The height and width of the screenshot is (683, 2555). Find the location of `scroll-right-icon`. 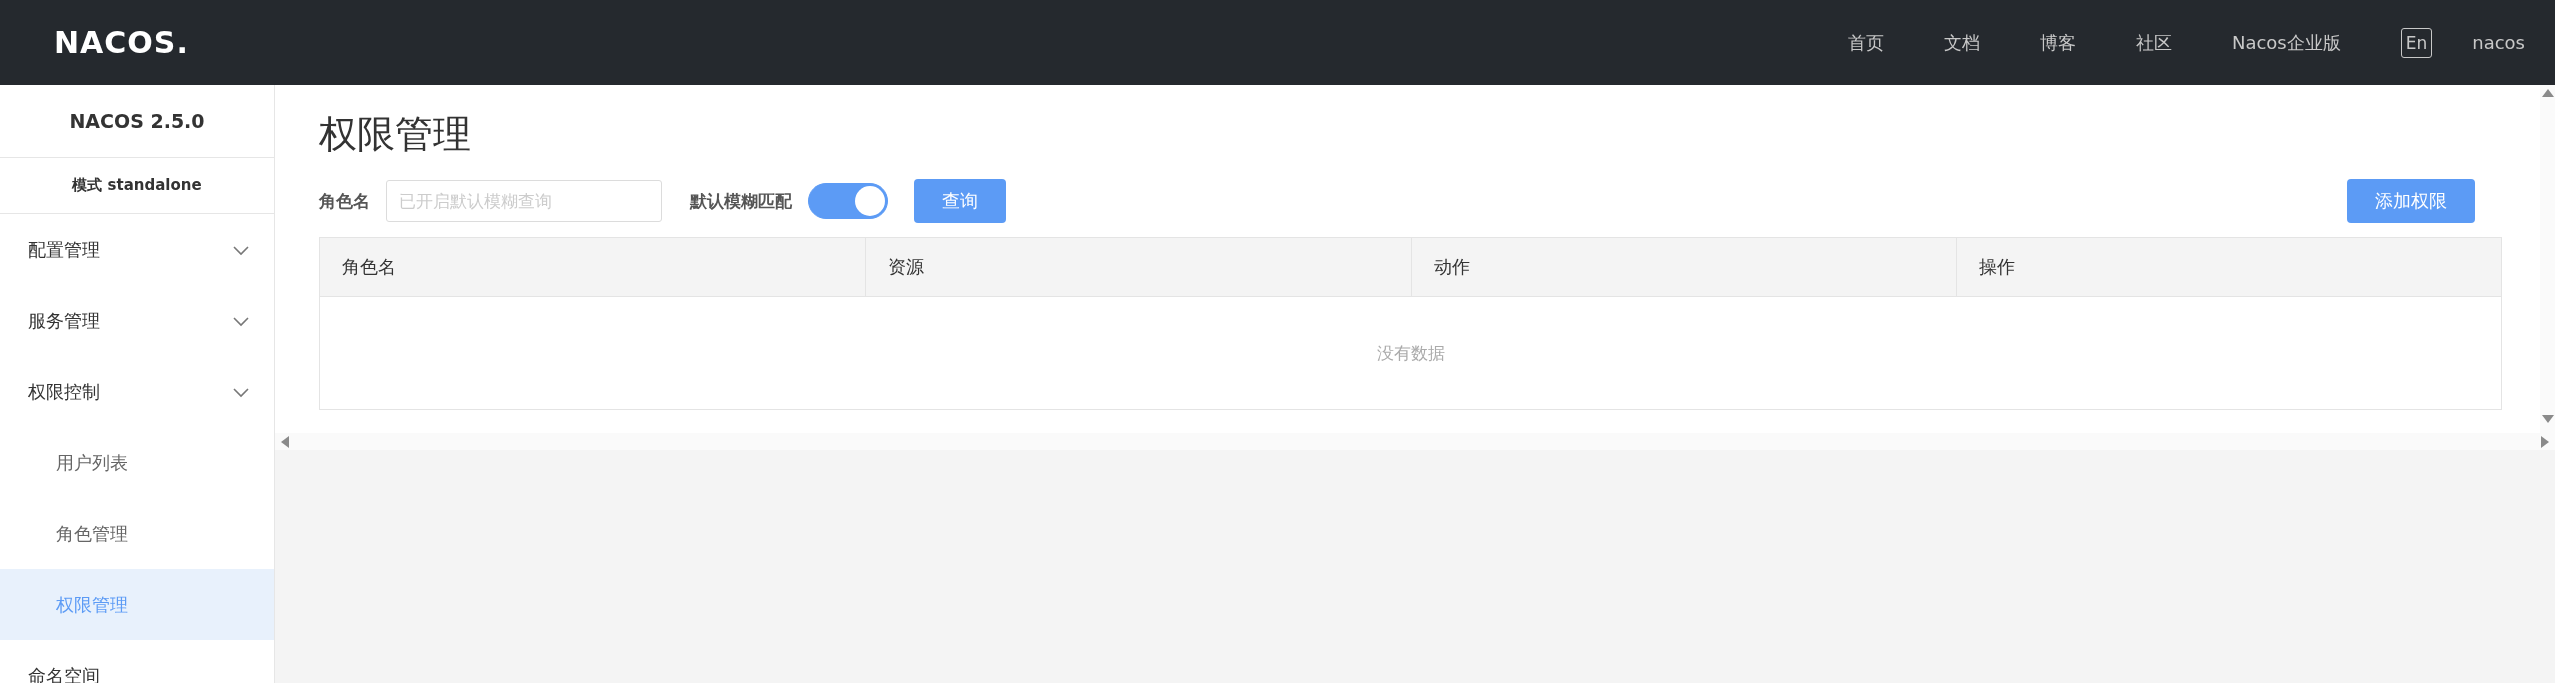

scroll-right-icon is located at coordinates (2545, 441).